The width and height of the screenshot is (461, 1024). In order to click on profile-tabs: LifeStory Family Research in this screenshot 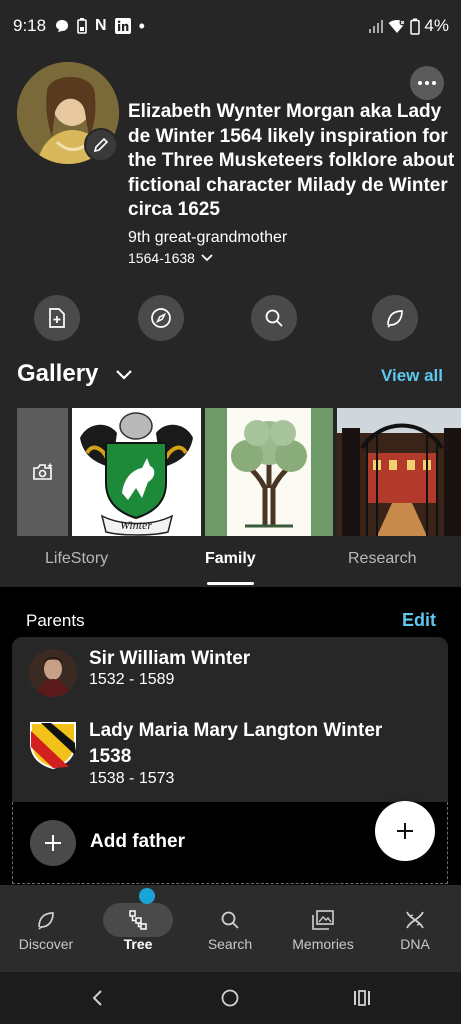, I will do `click(230, 564)`.